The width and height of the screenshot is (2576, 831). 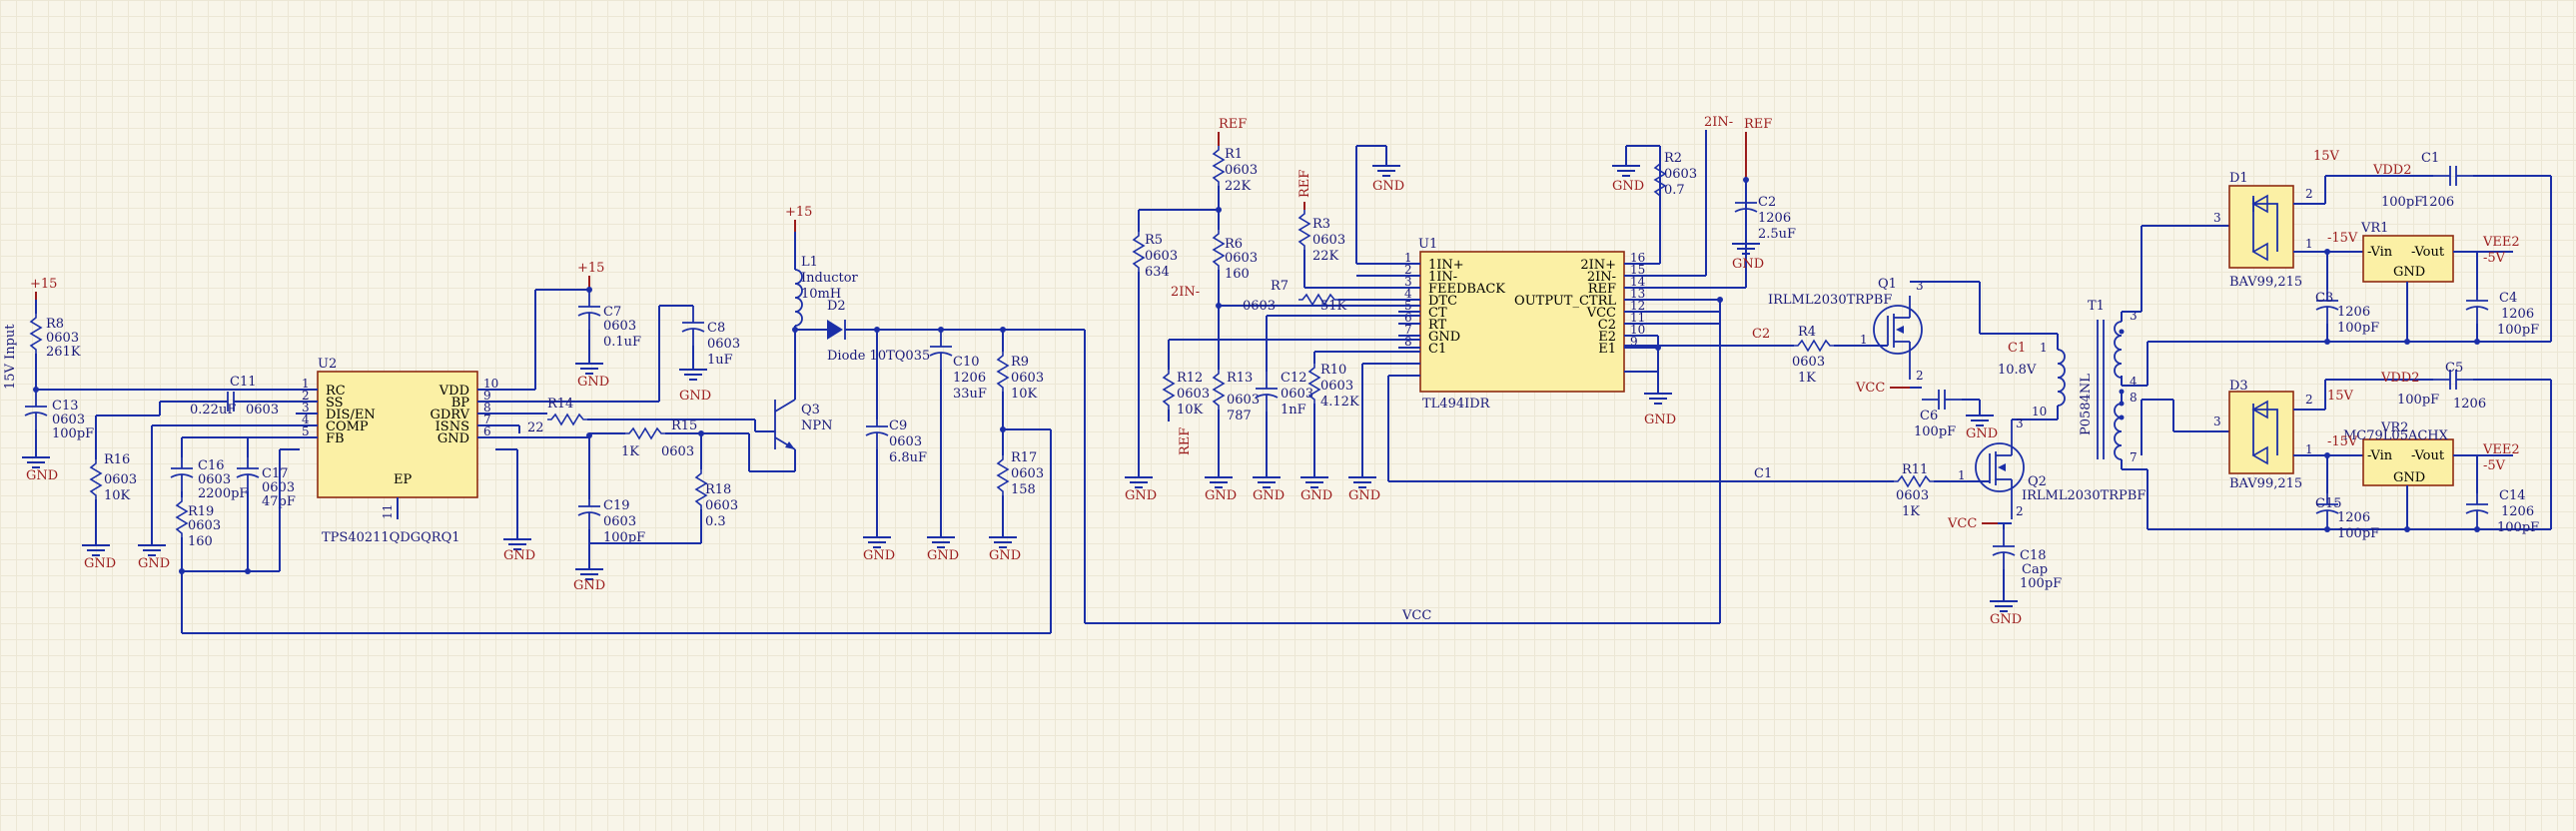 What do you see at coordinates (1675, 190) in the screenshot?
I see `r2-val: 0.7` at bounding box center [1675, 190].